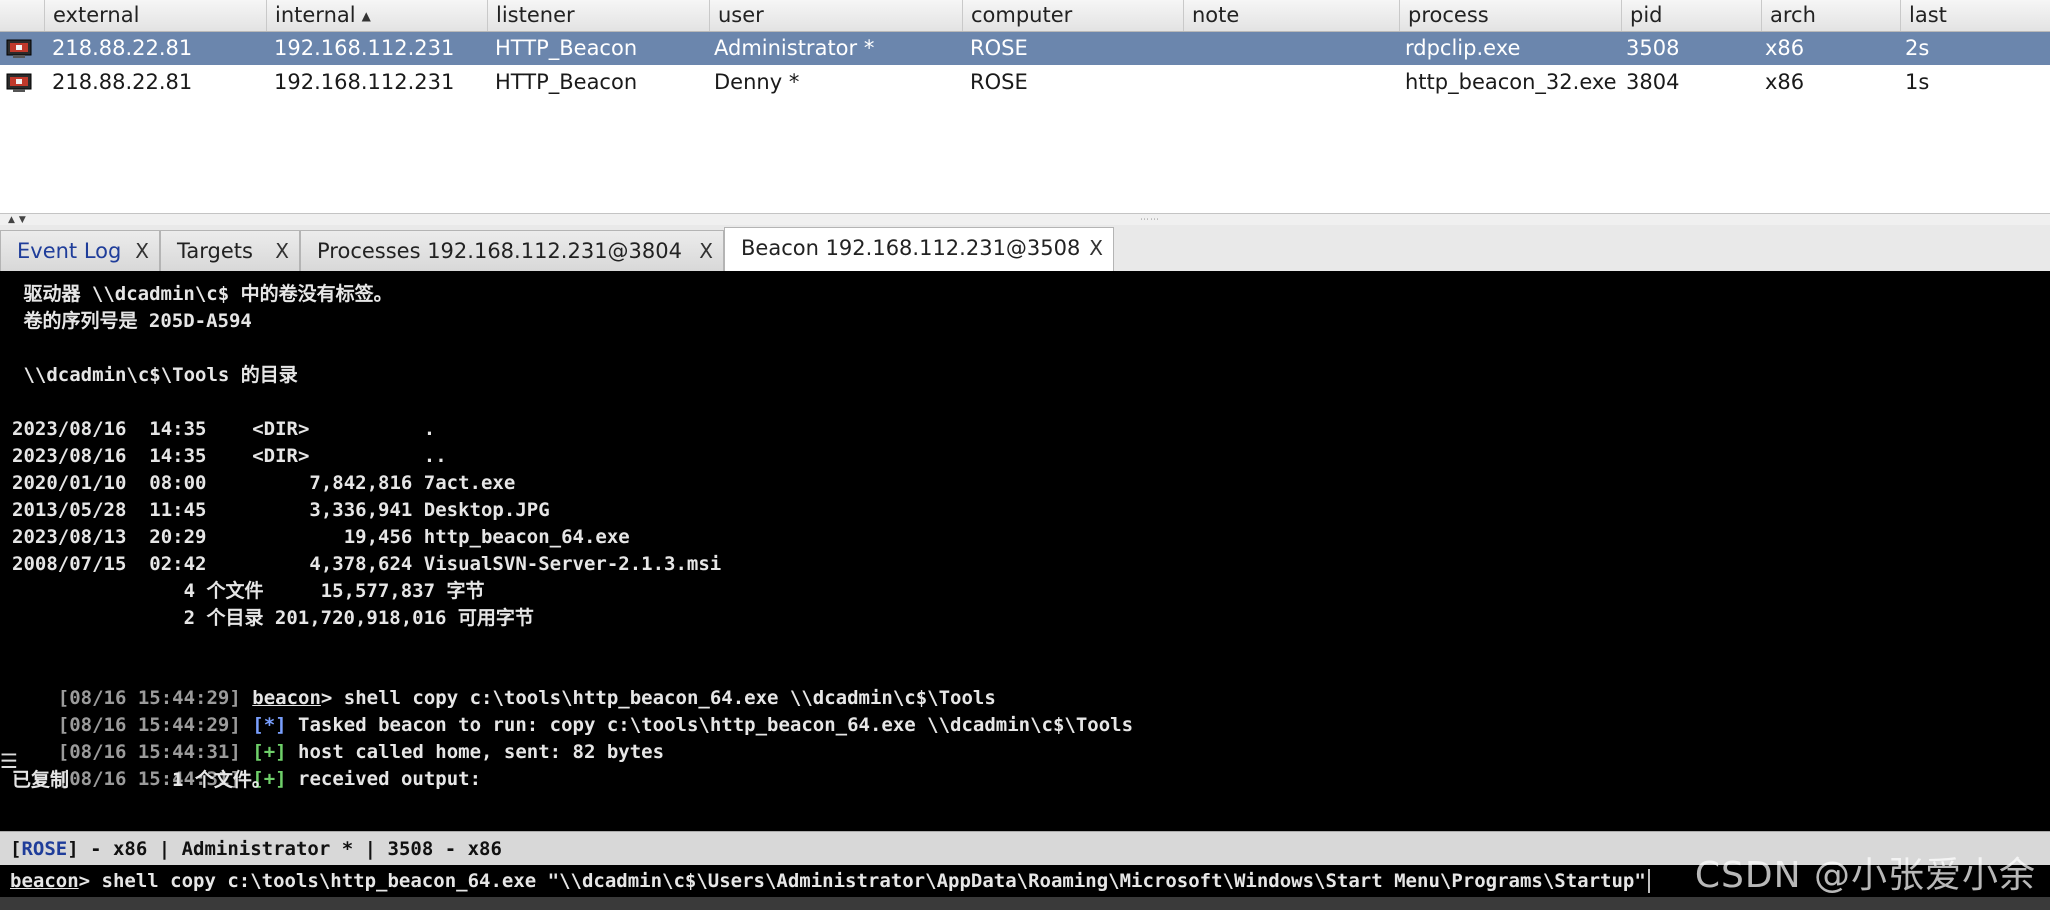 This screenshot has width=2050, height=910. What do you see at coordinates (1653, 82) in the screenshot?
I see `cell-pid: 3804` at bounding box center [1653, 82].